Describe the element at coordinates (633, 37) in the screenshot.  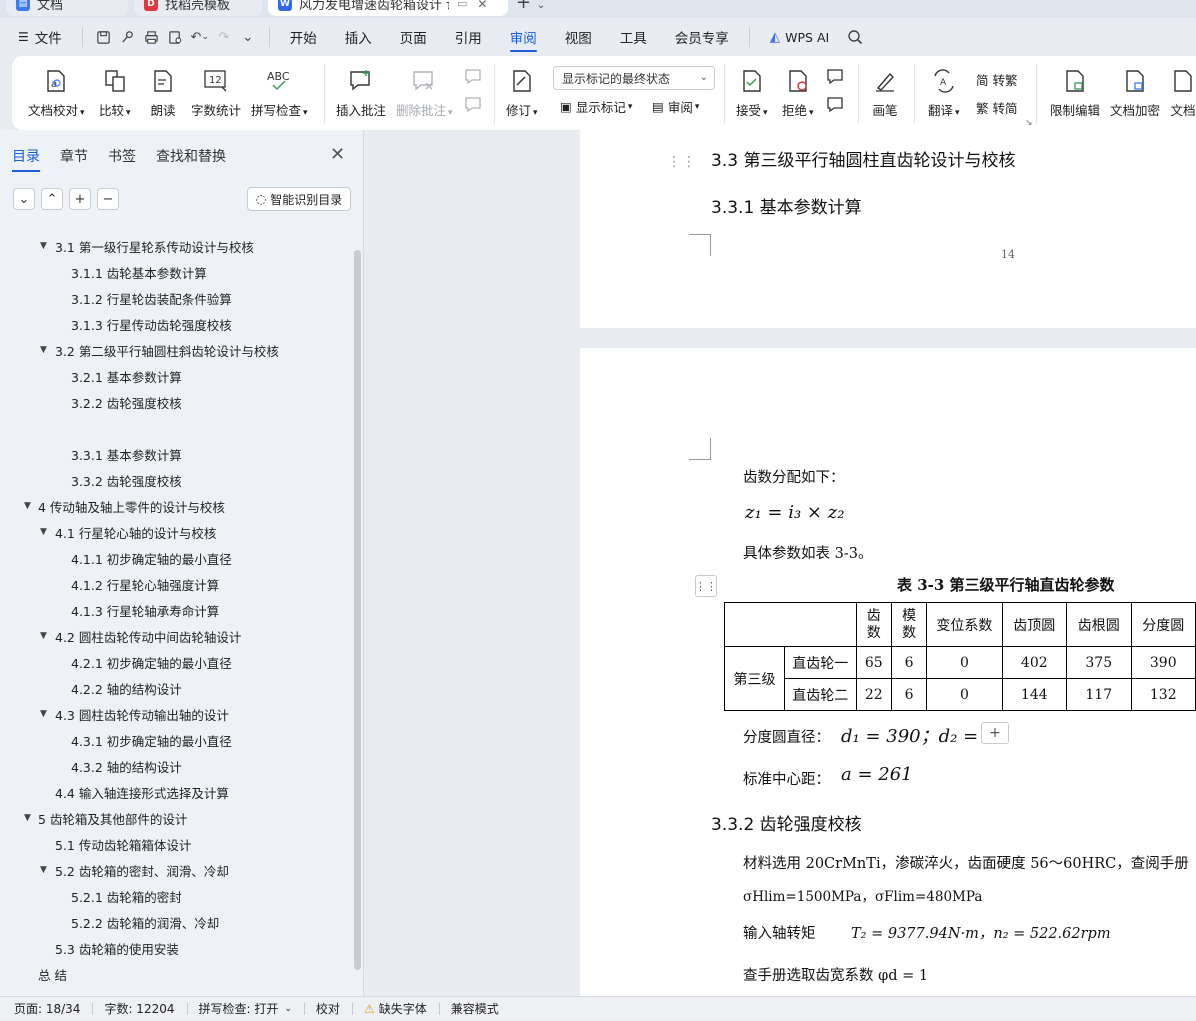
I see `menu-tools: 工具` at that location.